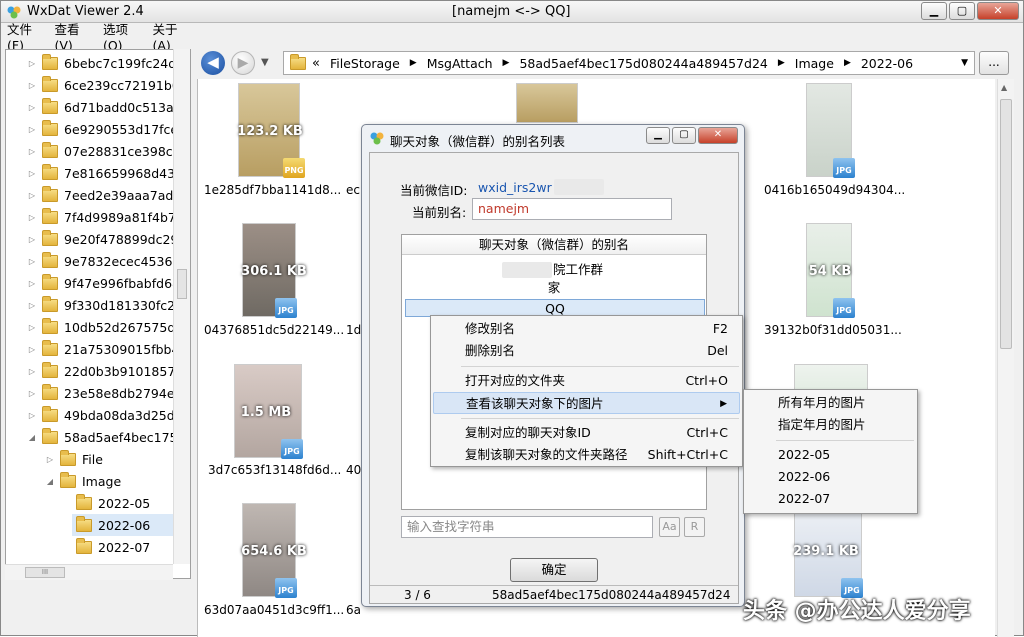 This screenshot has height=637, width=1024. What do you see at coordinates (73, 459) in the screenshot?
I see `tree-item: ▷ File` at bounding box center [73, 459].